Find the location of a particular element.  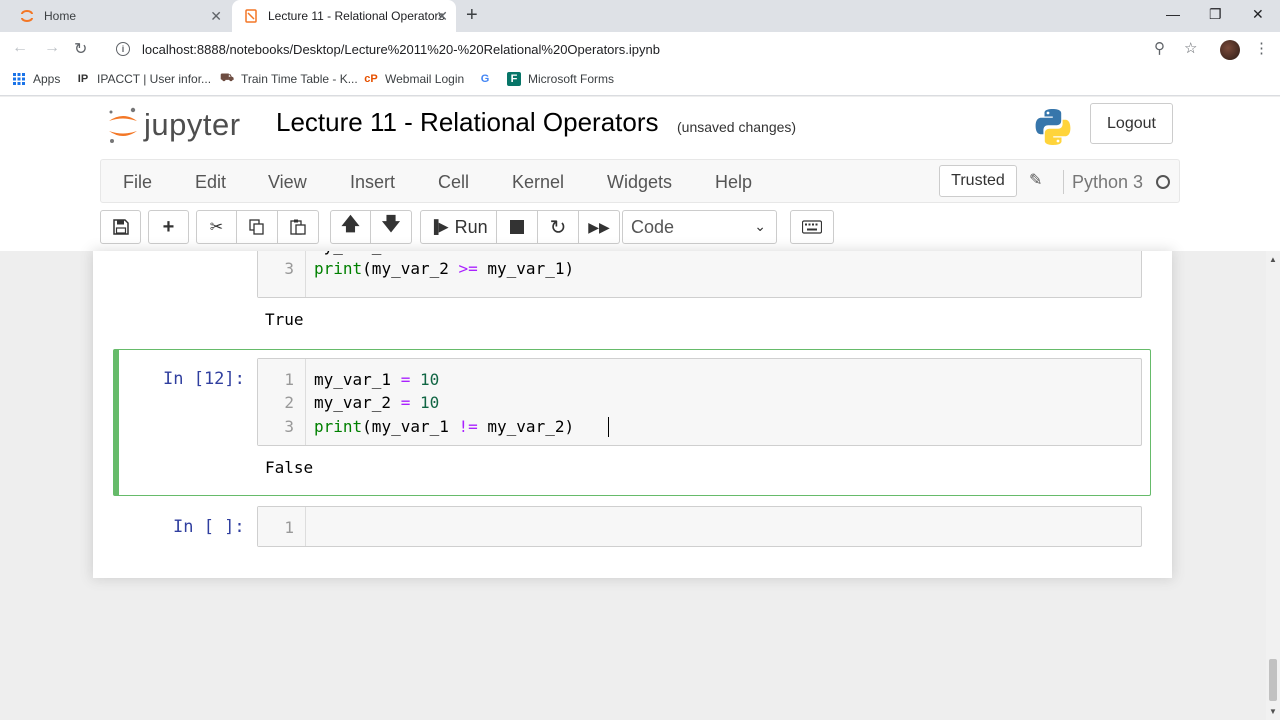

save-status: (unsaved changes) is located at coordinates (737, 127).